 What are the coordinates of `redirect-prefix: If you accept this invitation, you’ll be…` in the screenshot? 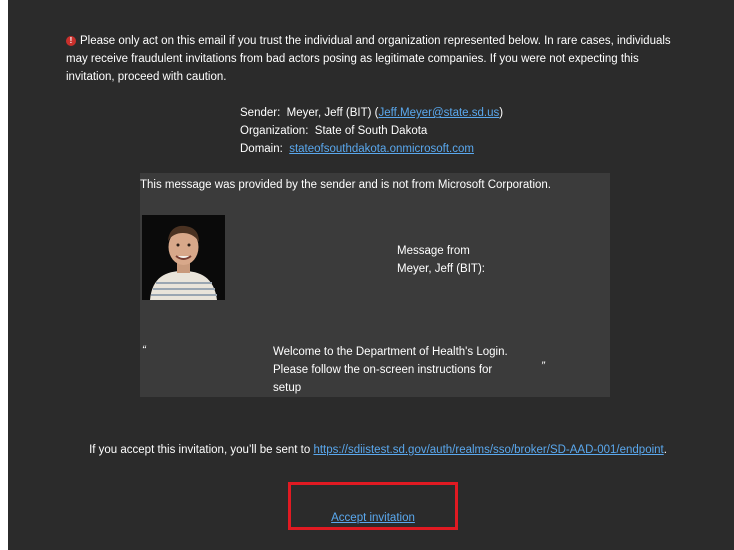 It's located at (200, 450).